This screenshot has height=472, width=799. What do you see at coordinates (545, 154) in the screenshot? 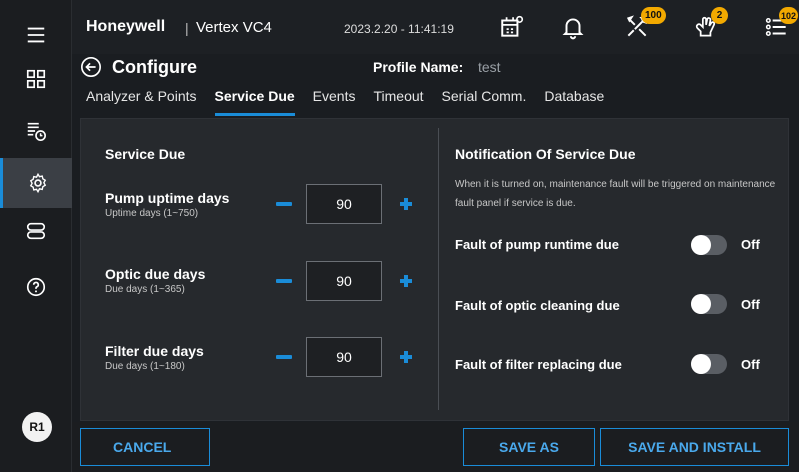
I see `notification-title: Notification Of Service Due` at bounding box center [545, 154].